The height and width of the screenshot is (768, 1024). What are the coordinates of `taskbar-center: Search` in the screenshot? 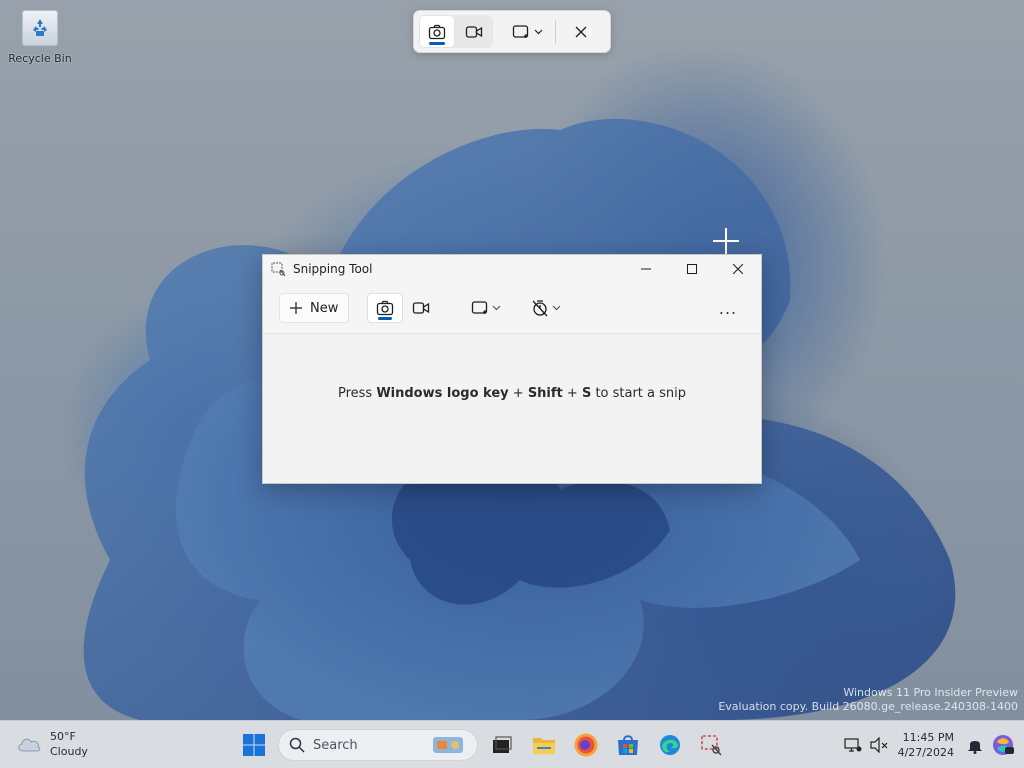 It's located at (483, 745).